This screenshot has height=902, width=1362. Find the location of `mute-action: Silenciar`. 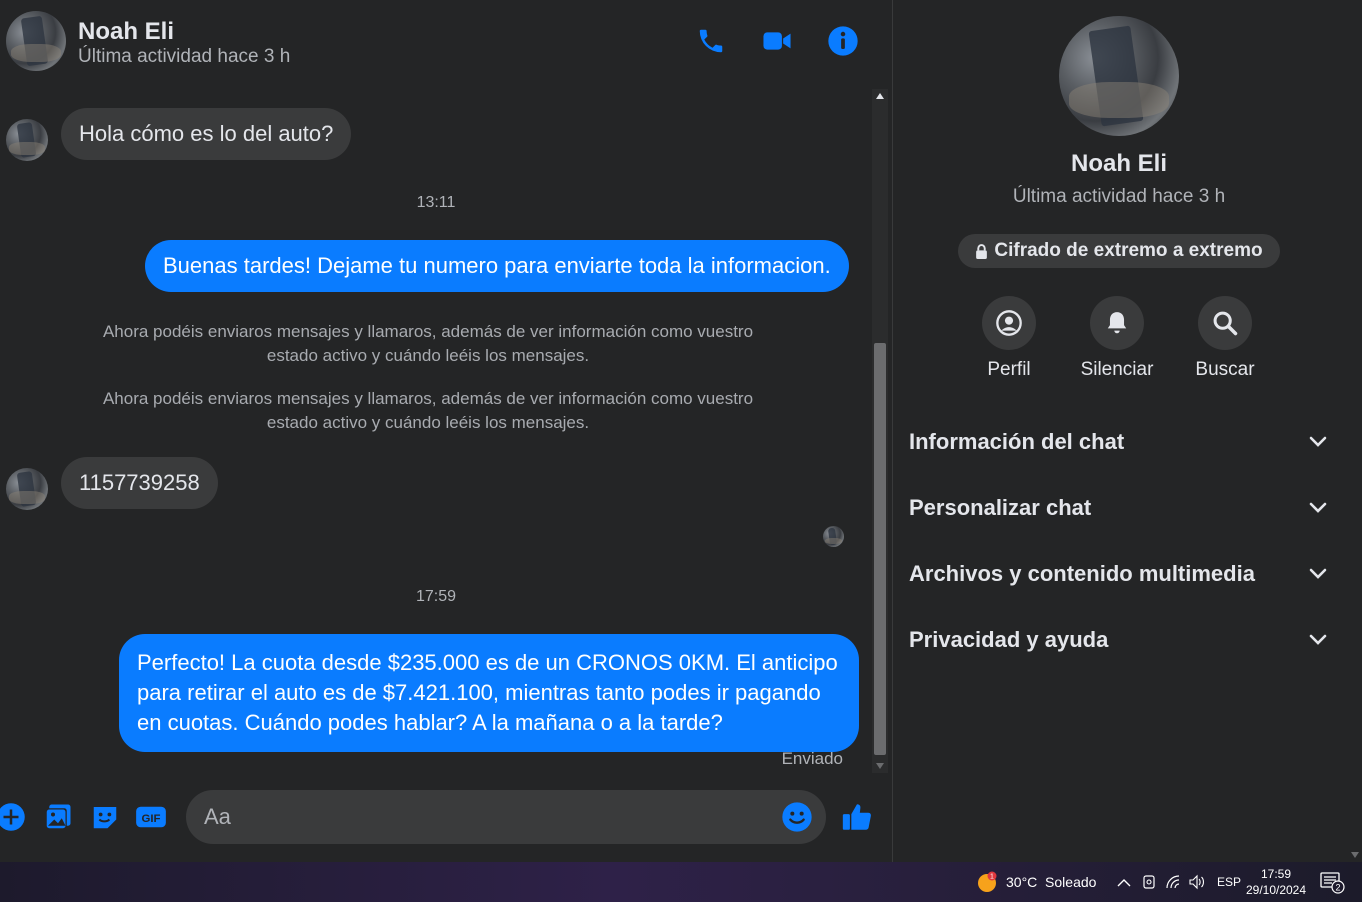

mute-action: Silenciar is located at coordinates (1117, 338).